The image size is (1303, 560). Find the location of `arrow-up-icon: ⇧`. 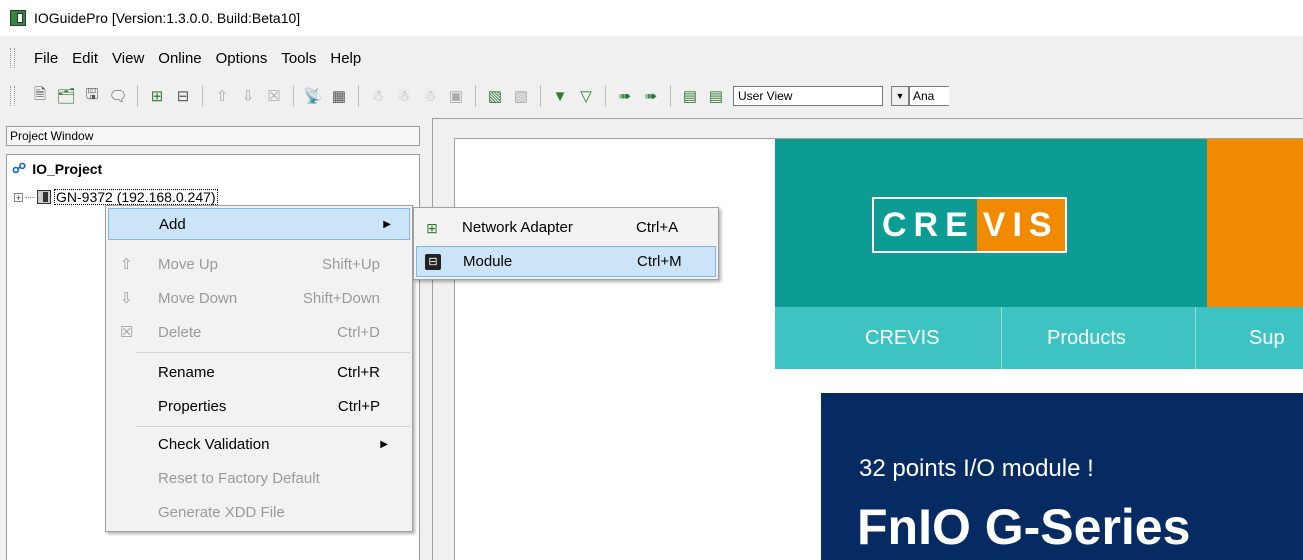

arrow-up-icon: ⇧ is located at coordinates (126, 264).